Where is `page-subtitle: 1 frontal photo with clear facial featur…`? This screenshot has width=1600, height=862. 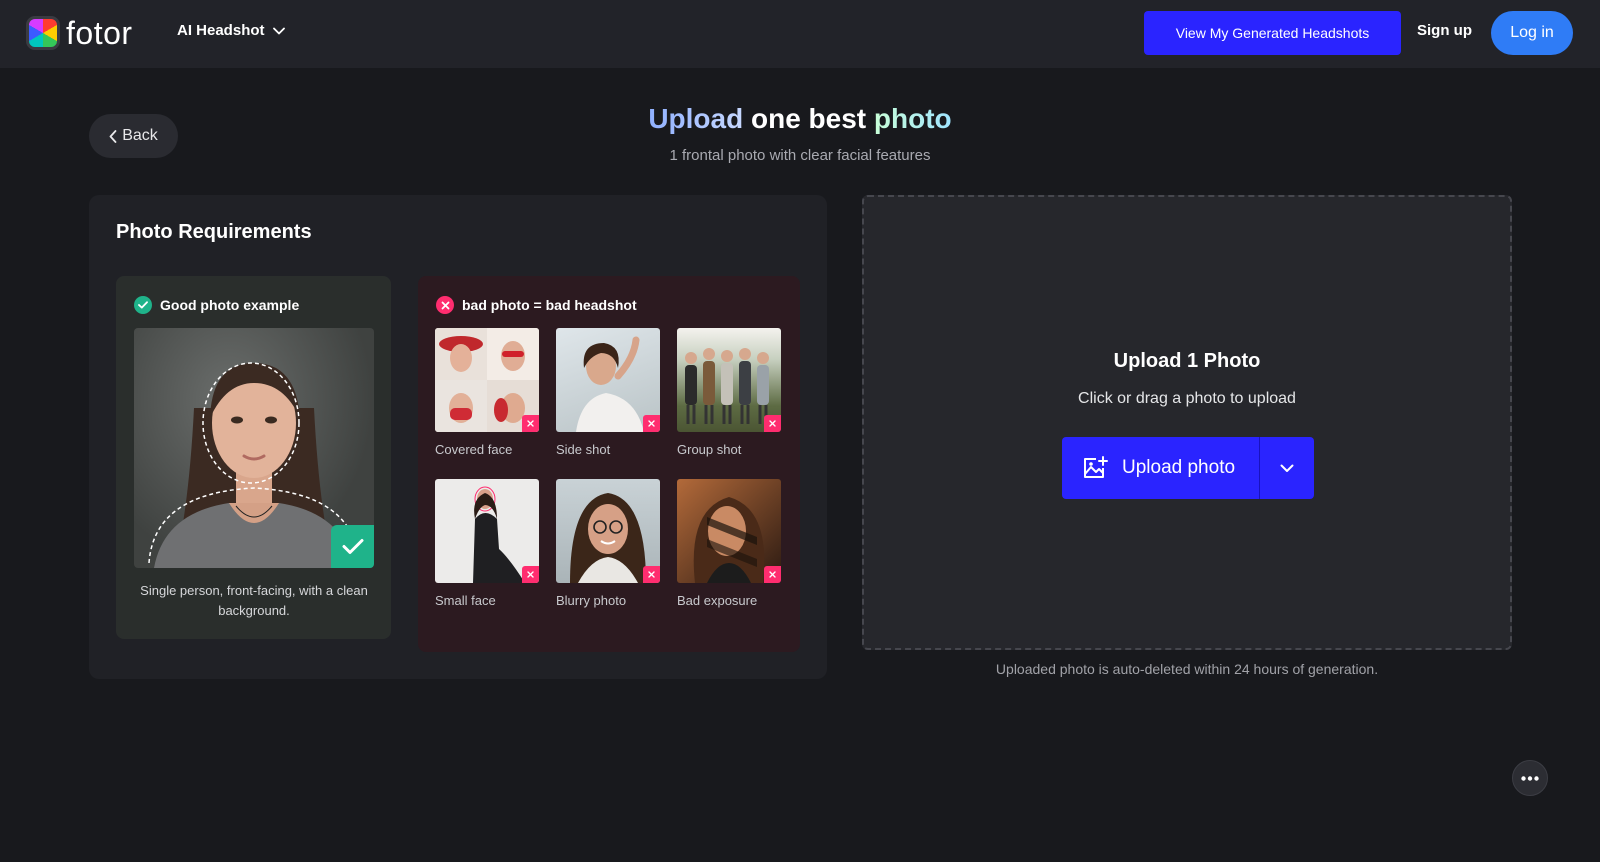
page-subtitle: 1 frontal photo with clear facial featur… is located at coordinates (800, 155).